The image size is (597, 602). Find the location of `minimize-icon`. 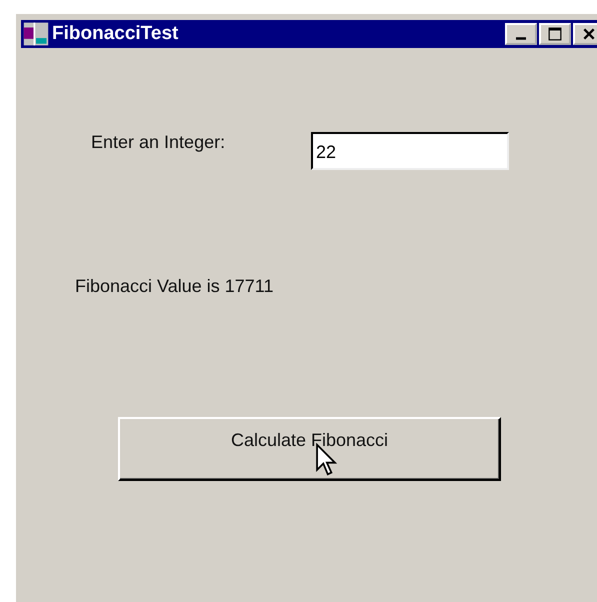

minimize-icon is located at coordinates (521, 38).